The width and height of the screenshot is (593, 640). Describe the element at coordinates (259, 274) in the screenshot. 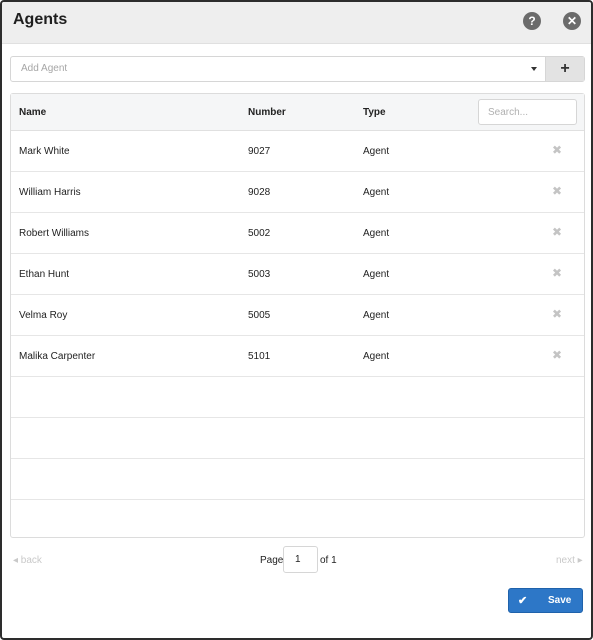

I see `agent-number: 5003` at that location.